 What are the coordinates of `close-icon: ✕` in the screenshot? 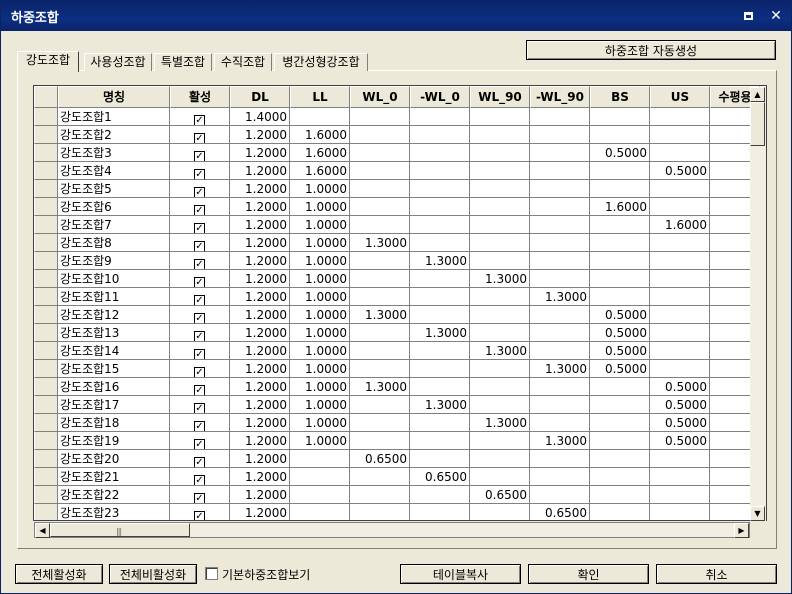 It's located at (776, 16).